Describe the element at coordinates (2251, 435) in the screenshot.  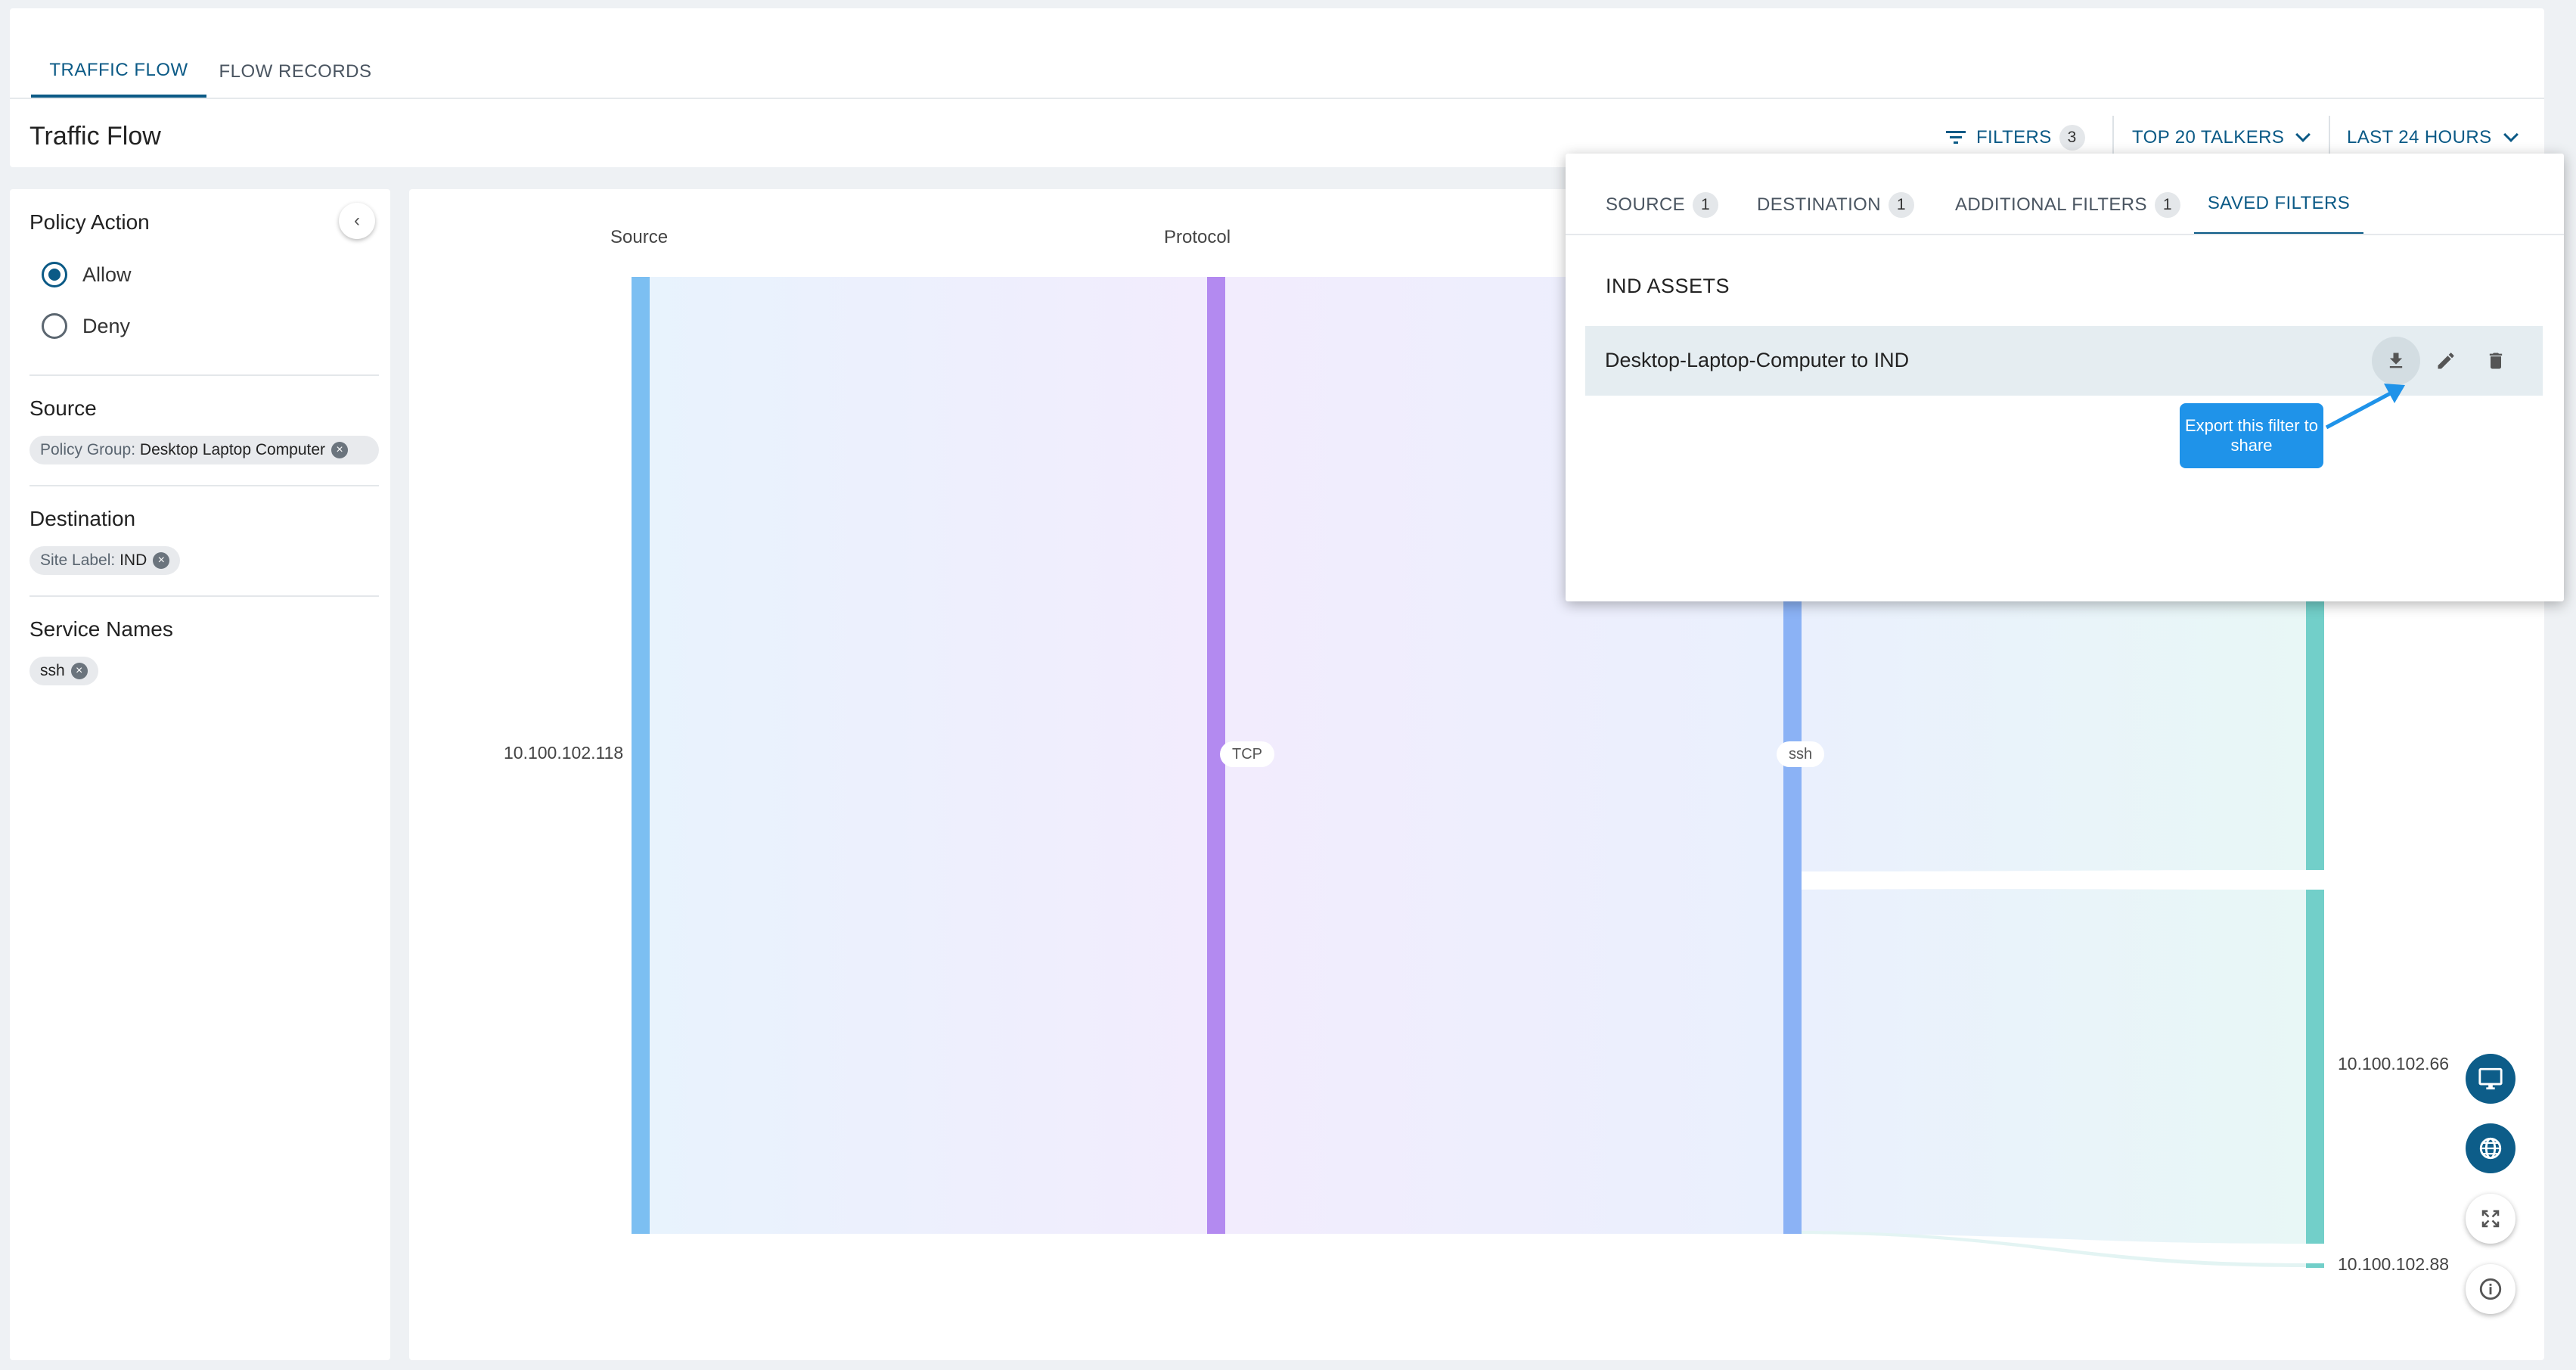
I see `export-tooltip: Export this filter to share` at that location.